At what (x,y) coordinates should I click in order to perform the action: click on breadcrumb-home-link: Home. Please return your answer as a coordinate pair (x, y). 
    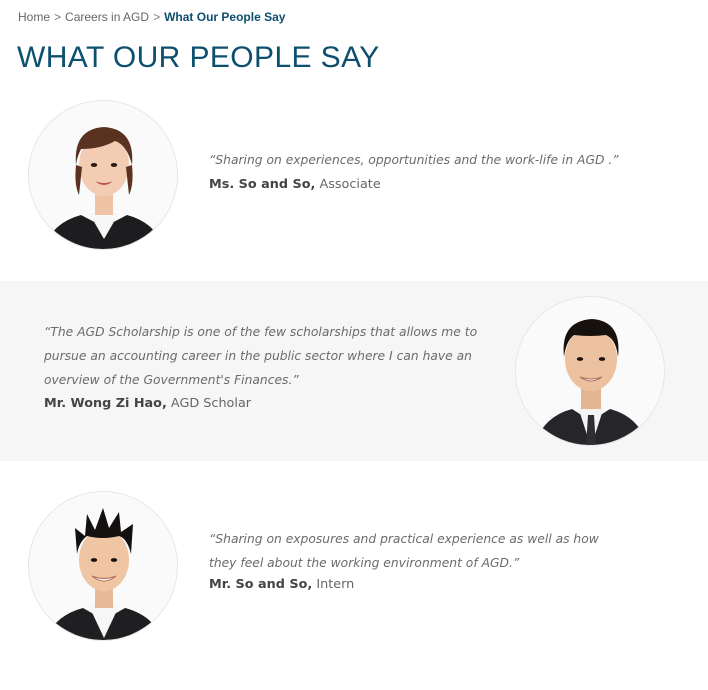
    Looking at the image, I should click on (34, 17).